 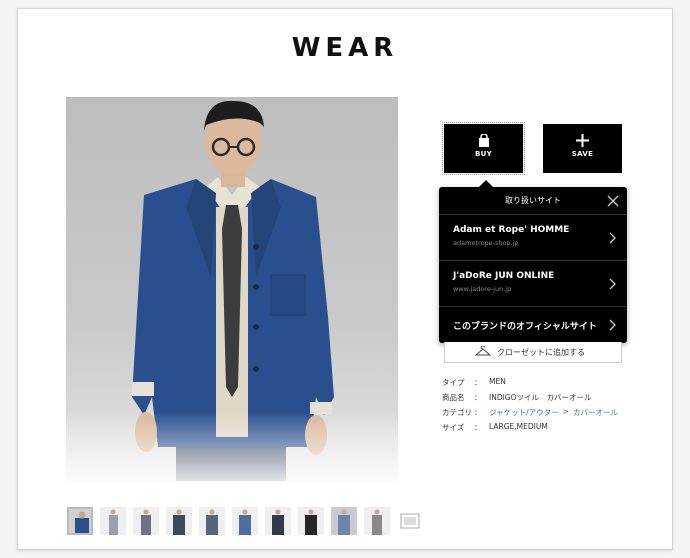 What do you see at coordinates (582, 140) in the screenshot?
I see `plus-icon` at bounding box center [582, 140].